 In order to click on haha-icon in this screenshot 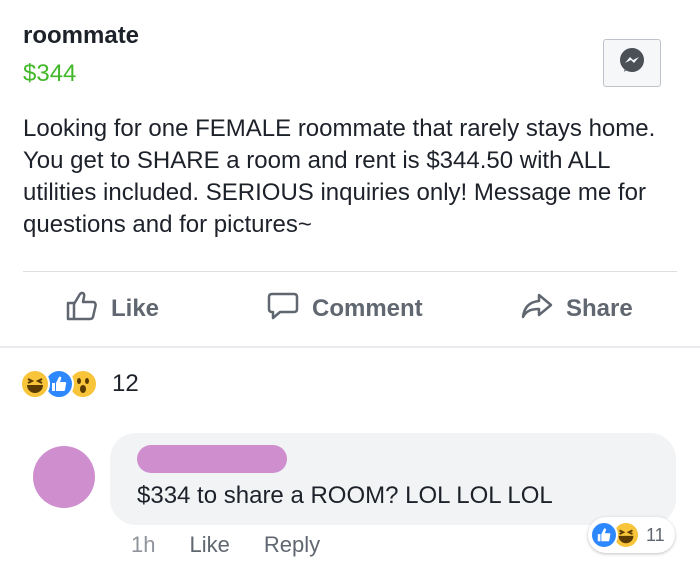, I will do `click(35, 384)`.